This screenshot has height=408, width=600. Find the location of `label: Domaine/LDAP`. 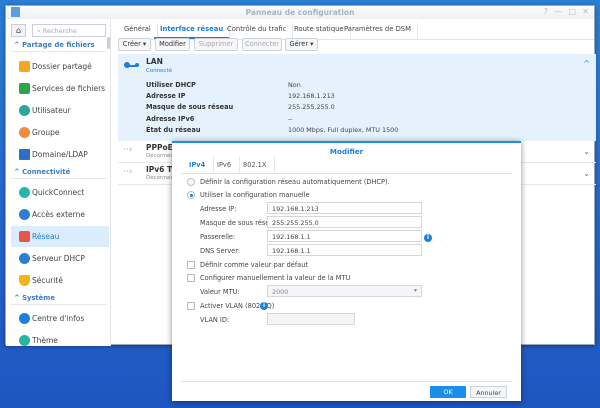

label: Domaine/LDAP is located at coordinates (60, 154).